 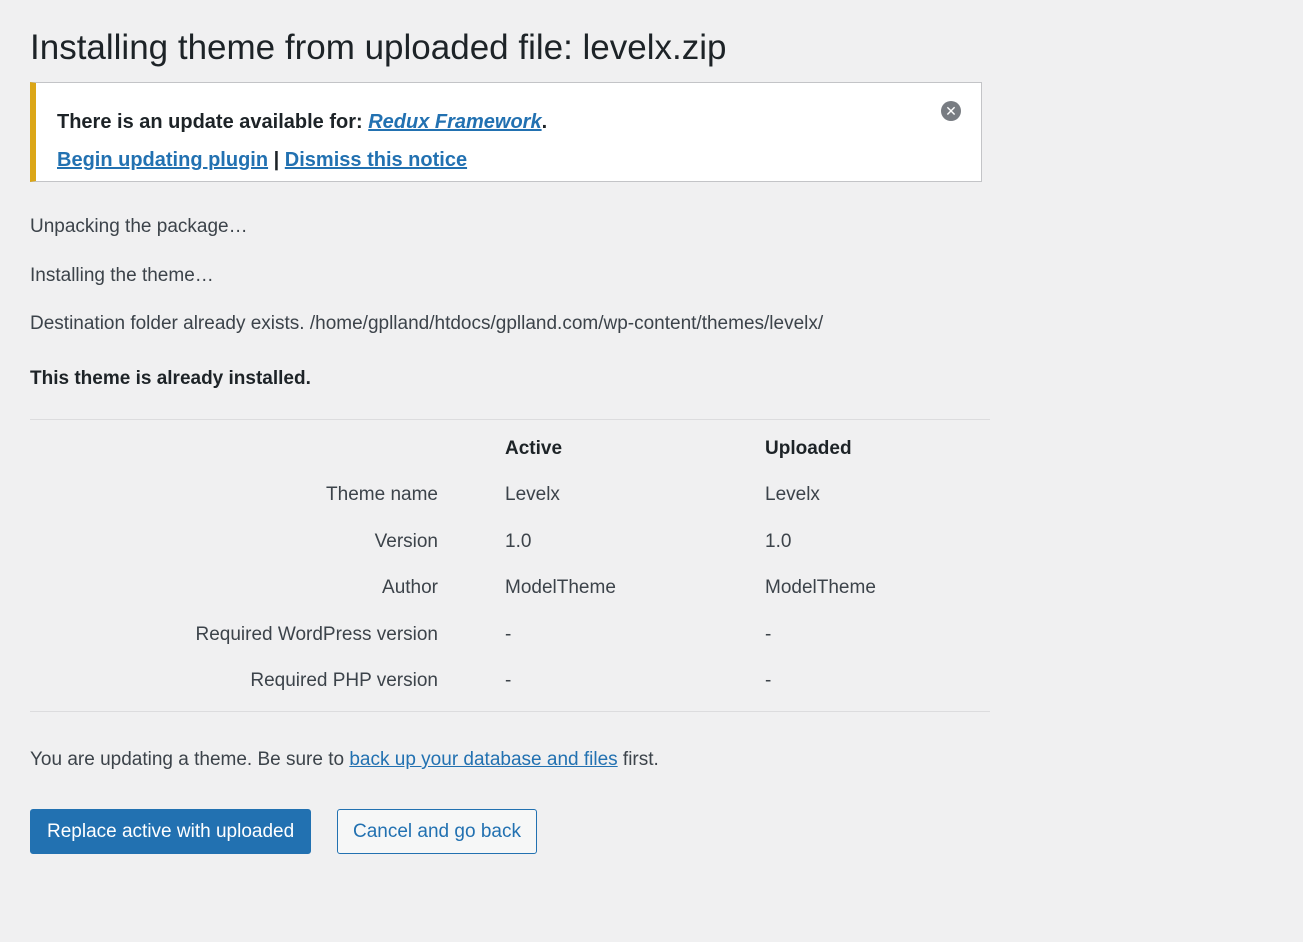 What do you see at coordinates (792, 494) in the screenshot?
I see `uploaded-value: Levelx` at bounding box center [792, 494].